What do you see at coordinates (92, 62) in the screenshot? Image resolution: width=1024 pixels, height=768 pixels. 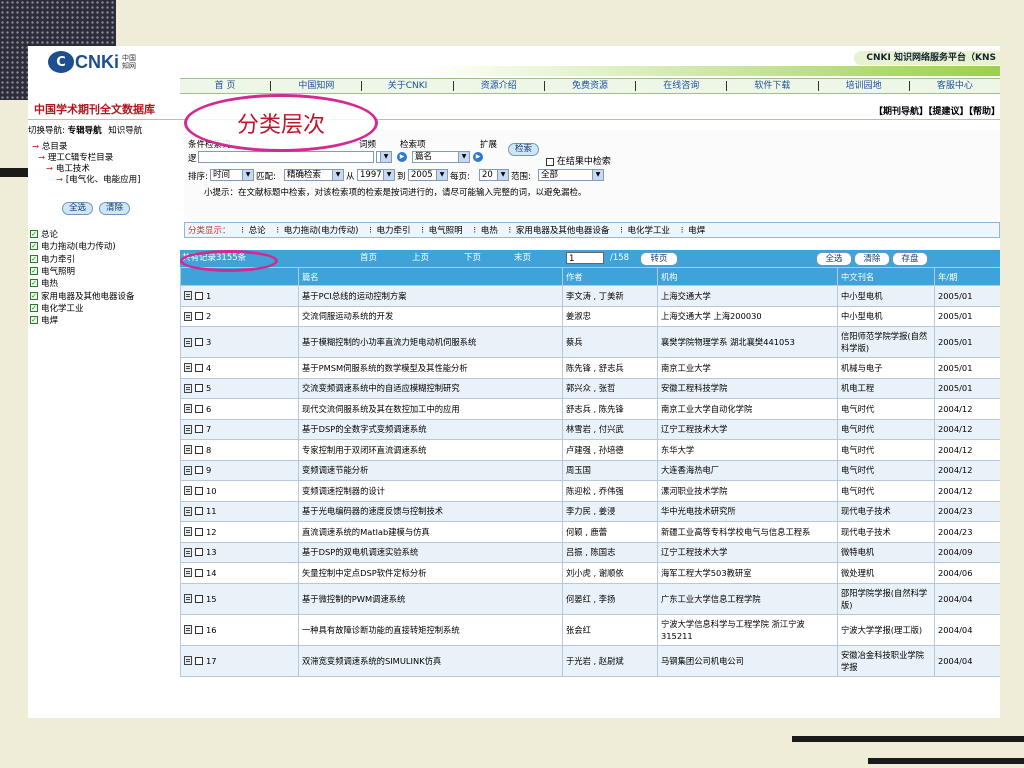 I see `cnki-logo: C CNKi 中国知网` at bounding box center [92, 62].